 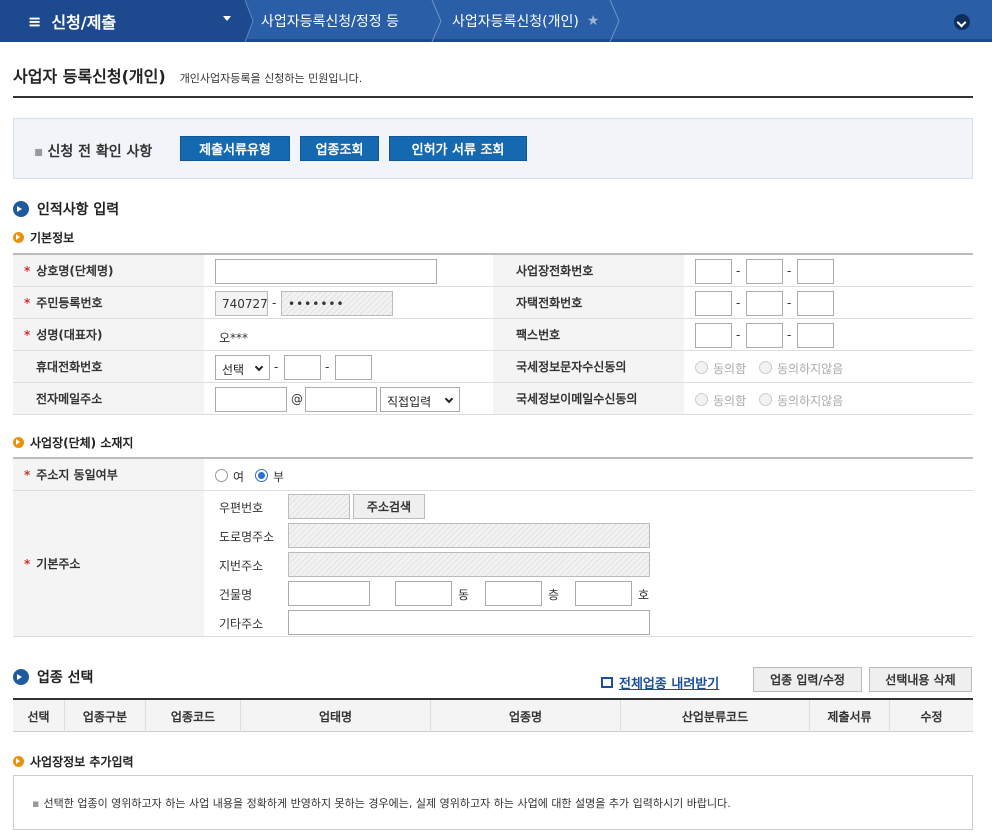 I want to click on page-header: 사업자 등록신청(개인) 개인사업자등록을 신청하는 민원입니다., so click(x=187, y=75).